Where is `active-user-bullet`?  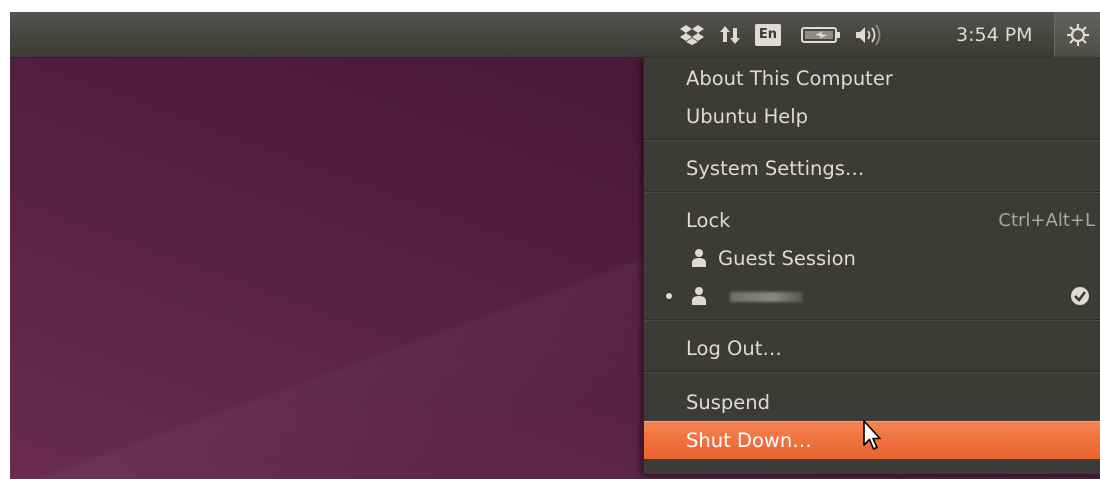
active-user-bullet is located at coordinates (669, 296).